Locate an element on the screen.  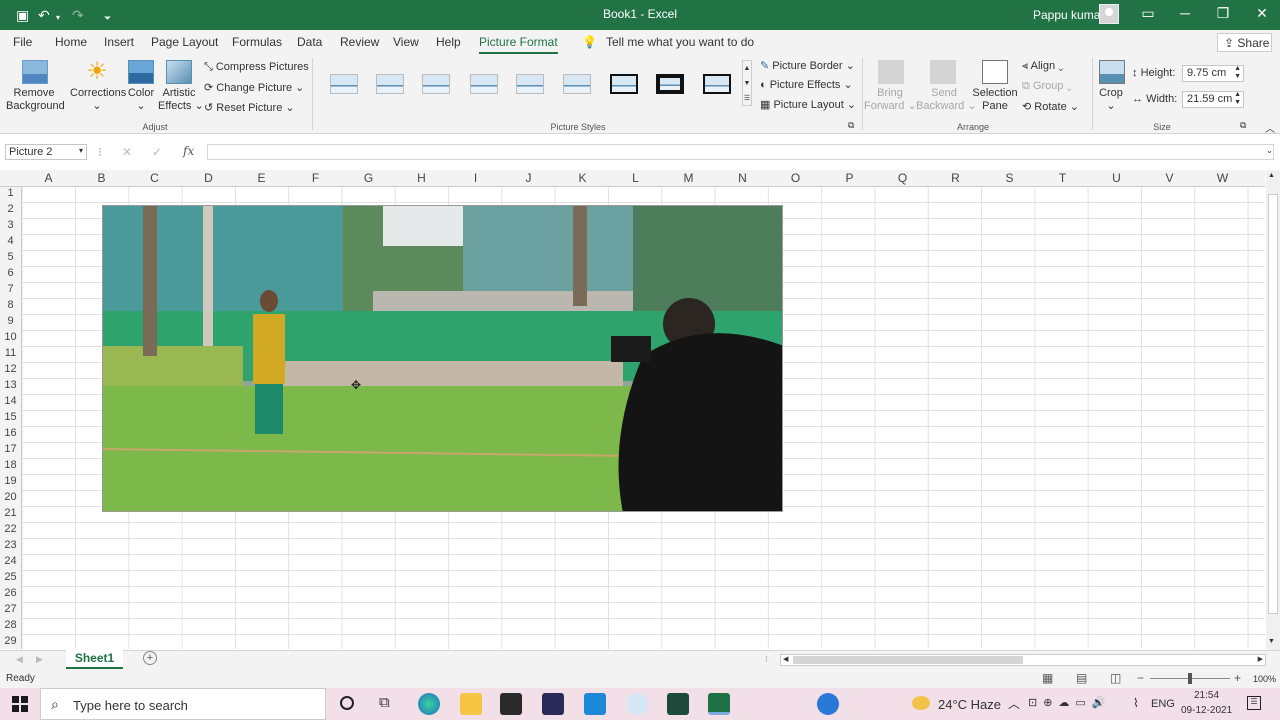
tab-home: Home is located at coordinates (71, 42).